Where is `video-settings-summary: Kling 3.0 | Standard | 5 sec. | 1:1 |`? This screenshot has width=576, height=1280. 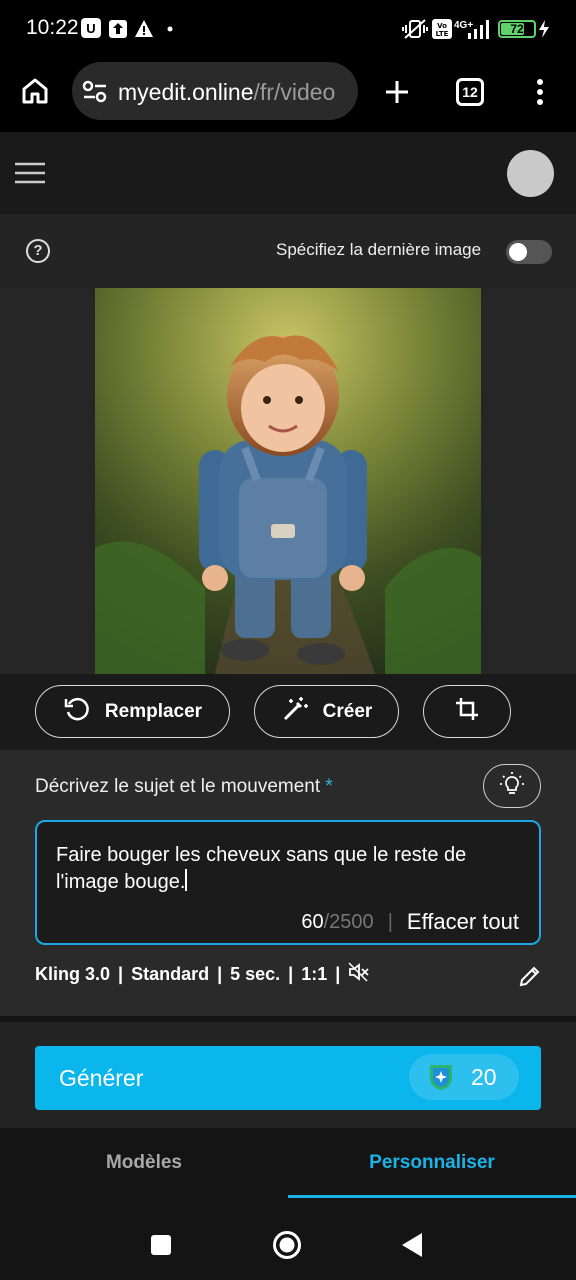 video-settings-summary: Kling 3.0 | Standard | 5 sec. | 1:1 | is located at coordinates (202, 974).